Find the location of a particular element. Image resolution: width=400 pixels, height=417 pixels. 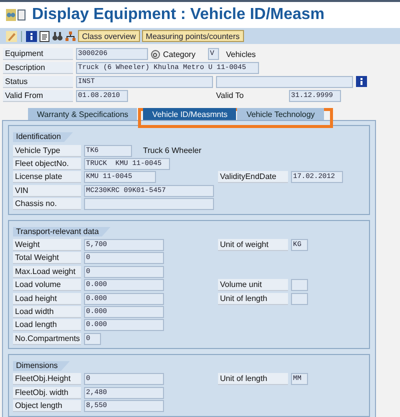

group-title: Transport-relevant data is located at coordinates (62, 231).